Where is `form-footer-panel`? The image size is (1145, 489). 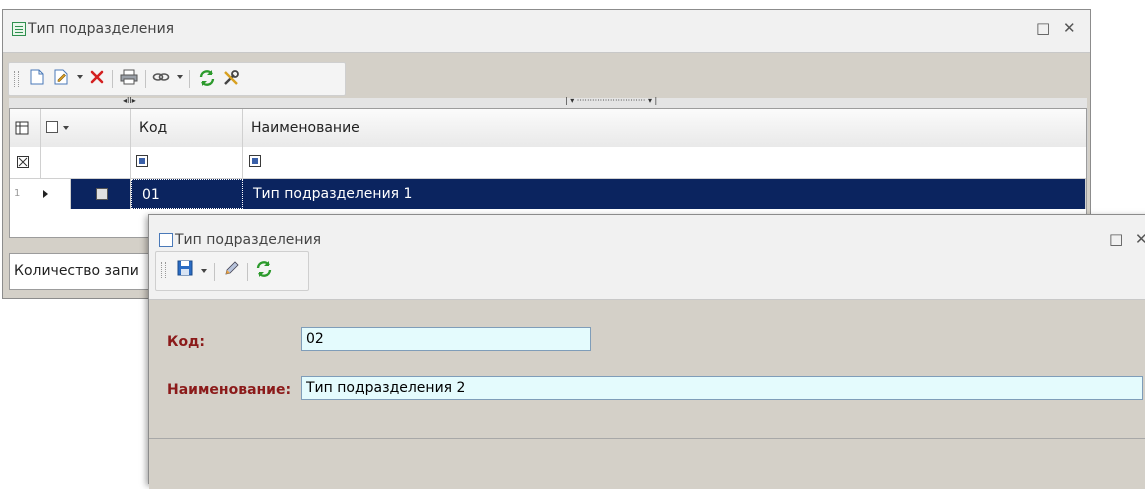
form-footer-panel is located at coordinates (647, 463).